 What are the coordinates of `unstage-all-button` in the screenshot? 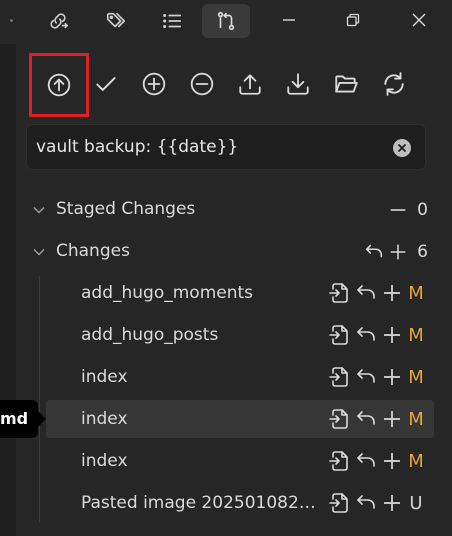 It's located at (202, 84).